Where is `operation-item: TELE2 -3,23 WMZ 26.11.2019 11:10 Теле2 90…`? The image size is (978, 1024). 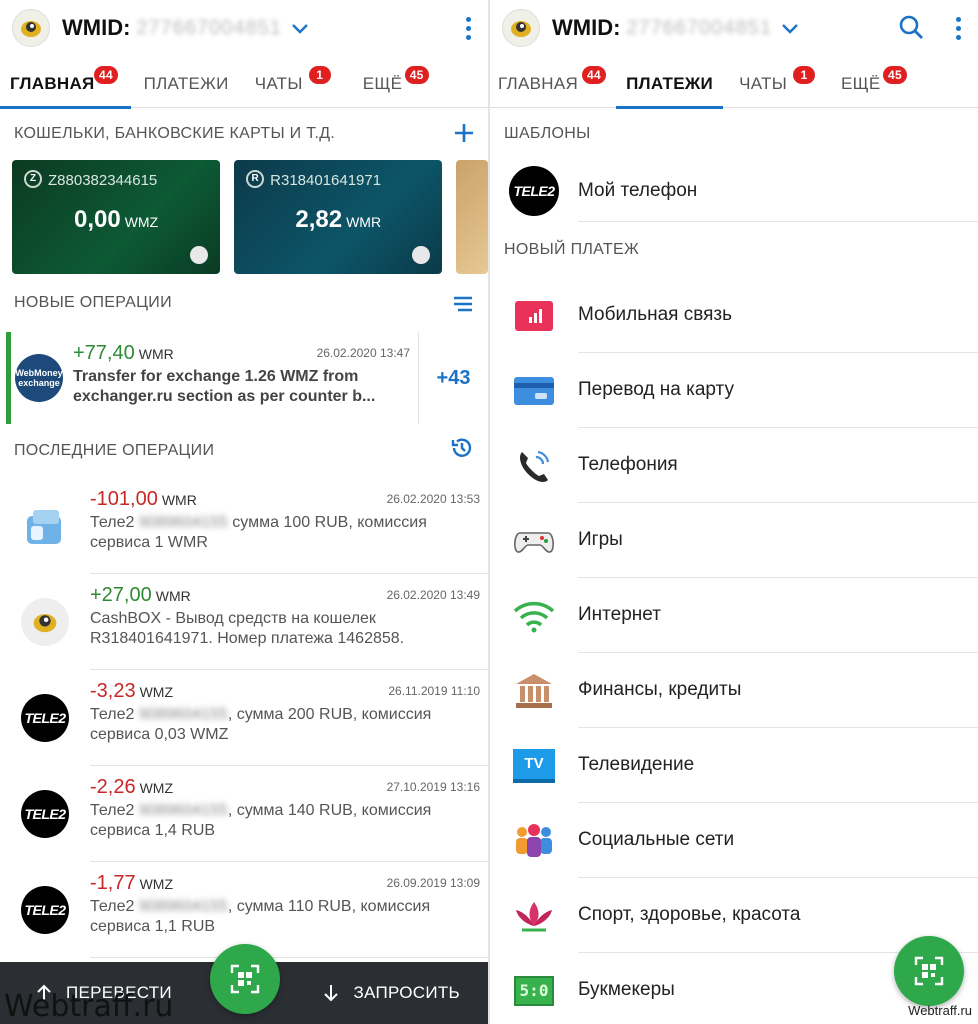 operation-item: TELE2 -3,23 WMZ 26.11.2019 11:10 Теле2 90… is located at coordinates (244, 718).